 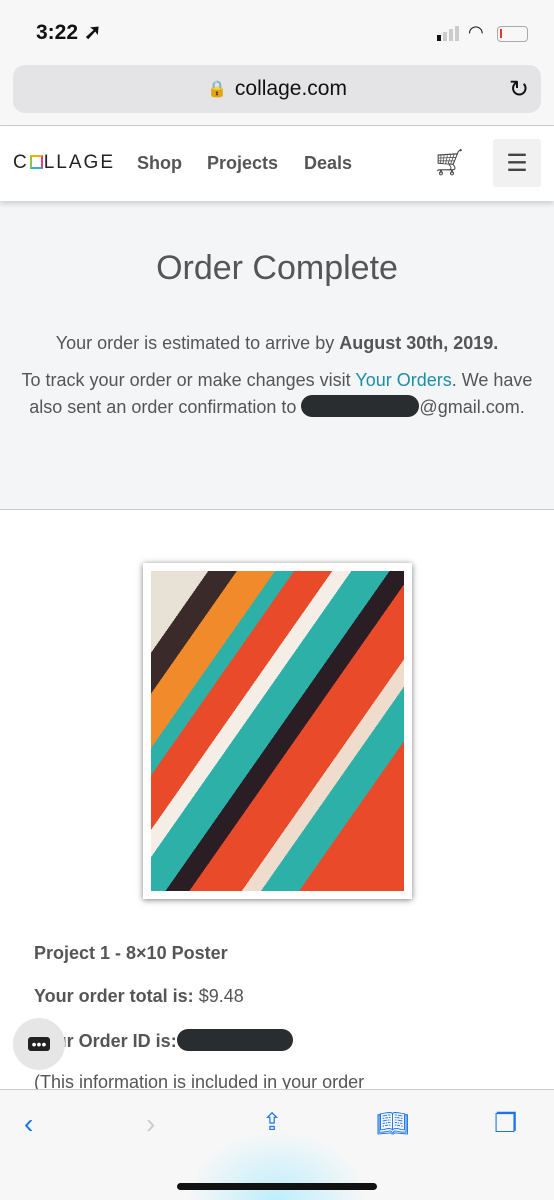 I want to click on chat-icon: •••, so click(x=39, y=1044).